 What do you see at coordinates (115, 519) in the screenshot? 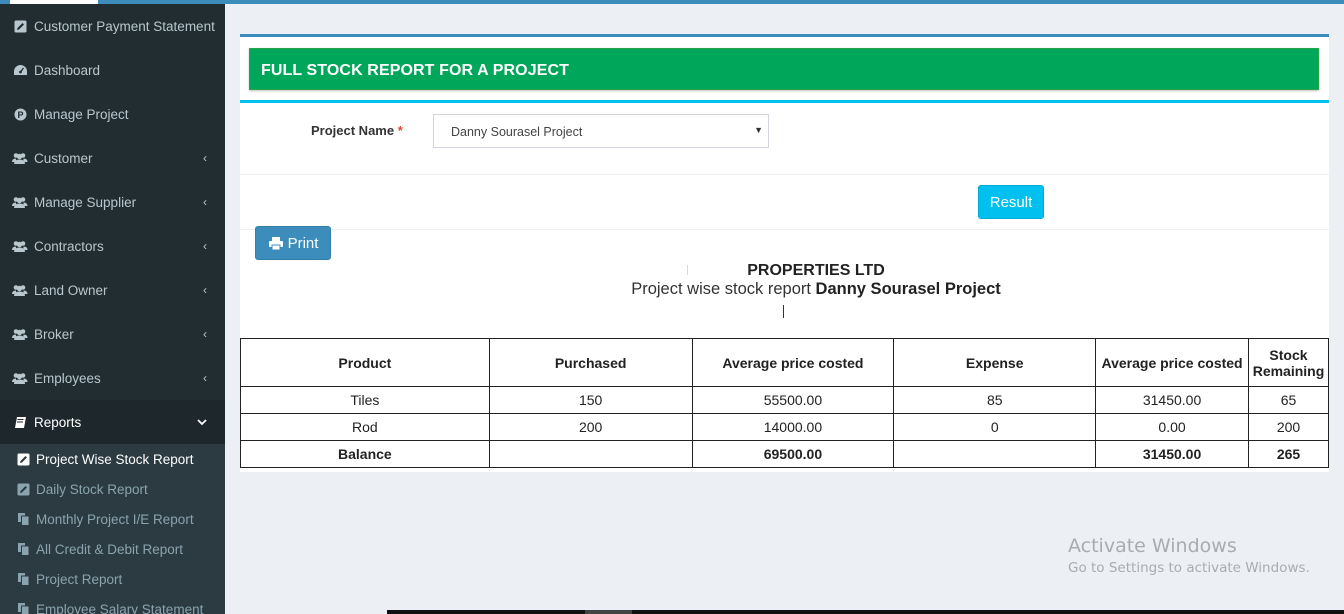
I see `submenu-item-label: Monthly Project I/E Report` at bounding box center [115, 519].